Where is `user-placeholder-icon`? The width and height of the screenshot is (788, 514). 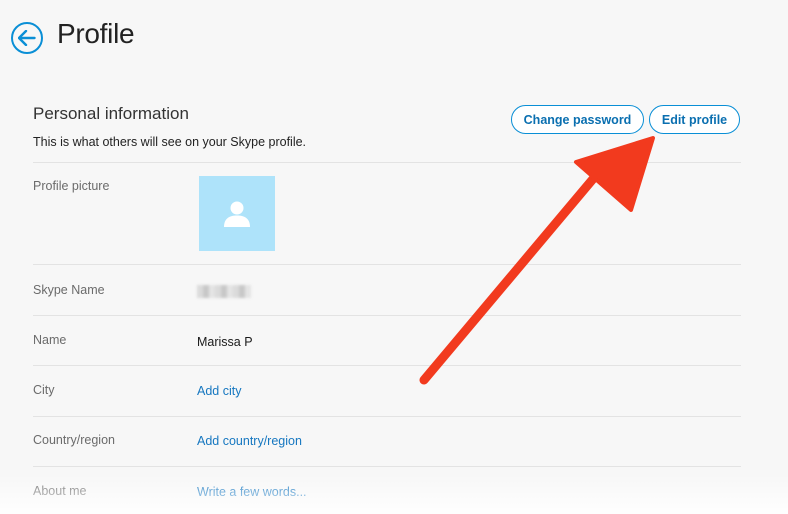 user-placeholder-icon is located at coordinates (237, 214).